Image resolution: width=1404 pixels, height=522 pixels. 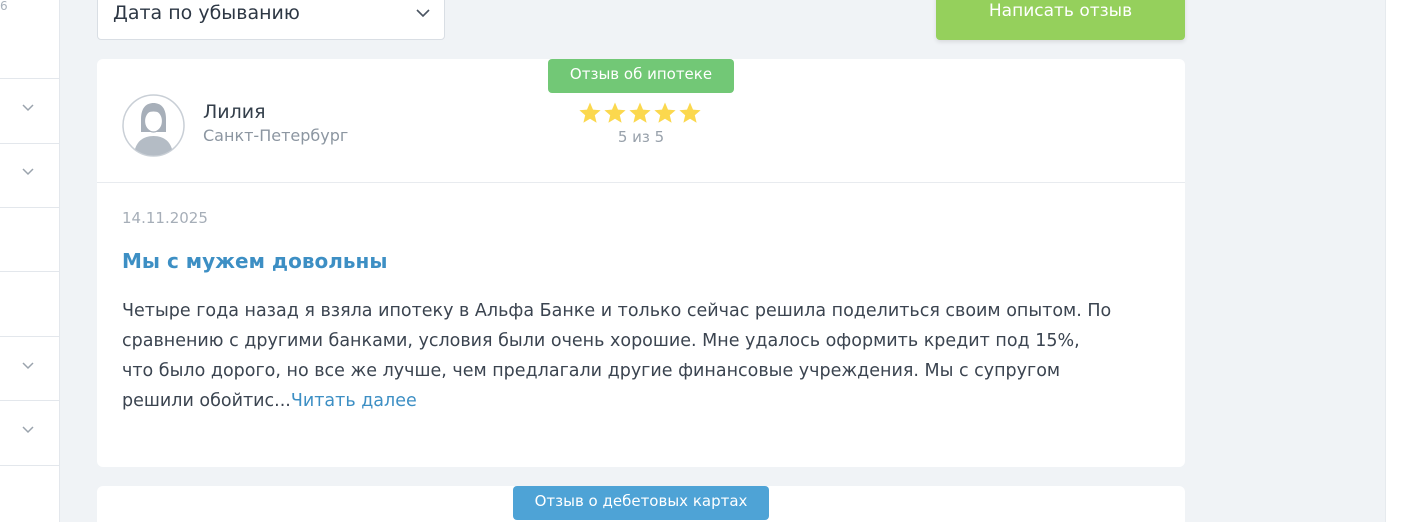 I want to click on sort-select: Дата по убыванию, so click(x=271, y=20).